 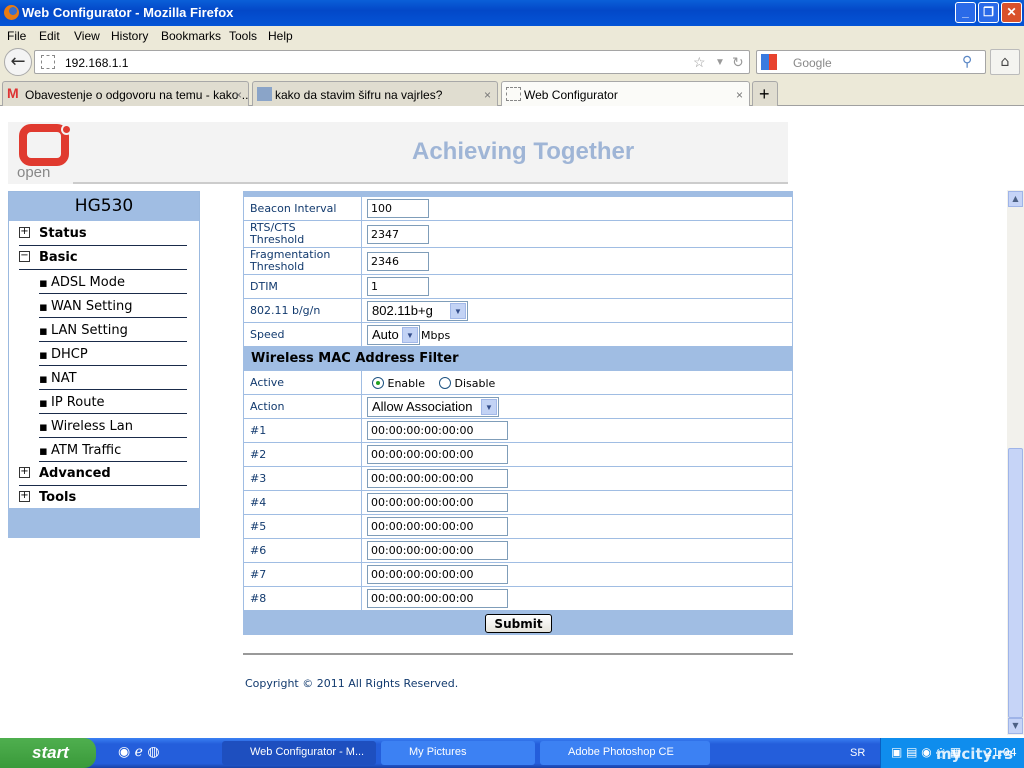 I want to click on fragmentation-threshold-input, so click(x=398, y=261).